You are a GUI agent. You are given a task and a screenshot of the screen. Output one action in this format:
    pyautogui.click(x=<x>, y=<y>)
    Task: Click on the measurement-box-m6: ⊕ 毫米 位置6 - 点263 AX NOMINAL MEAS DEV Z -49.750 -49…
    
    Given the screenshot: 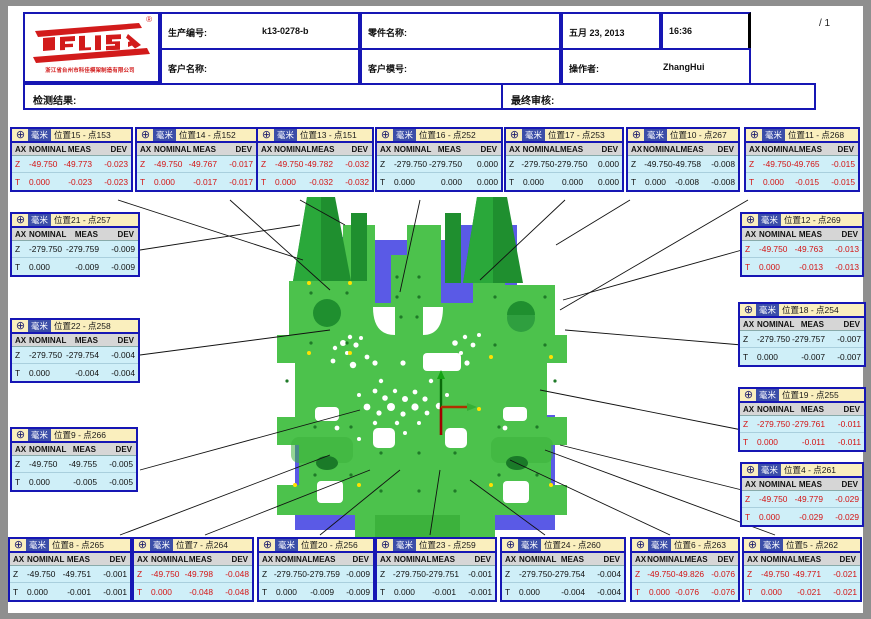 What is the action you would take?
    pyautogui.click(x=685, y=569)
    